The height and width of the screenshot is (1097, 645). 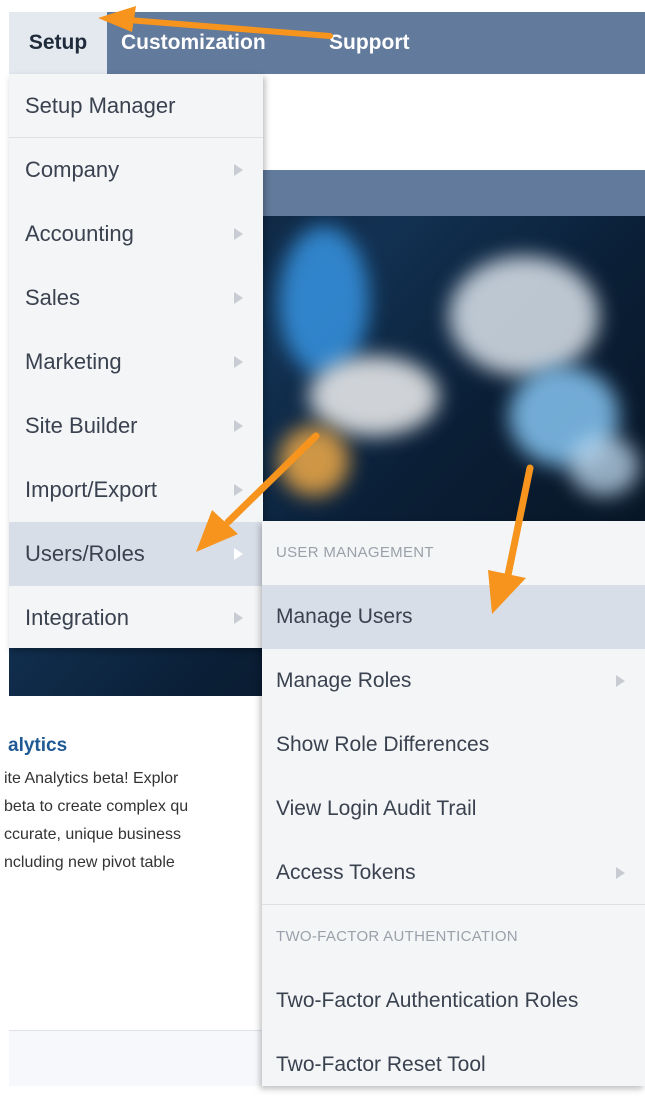 I want to click on menu-item-label: Company, so click(x=72, y=169).